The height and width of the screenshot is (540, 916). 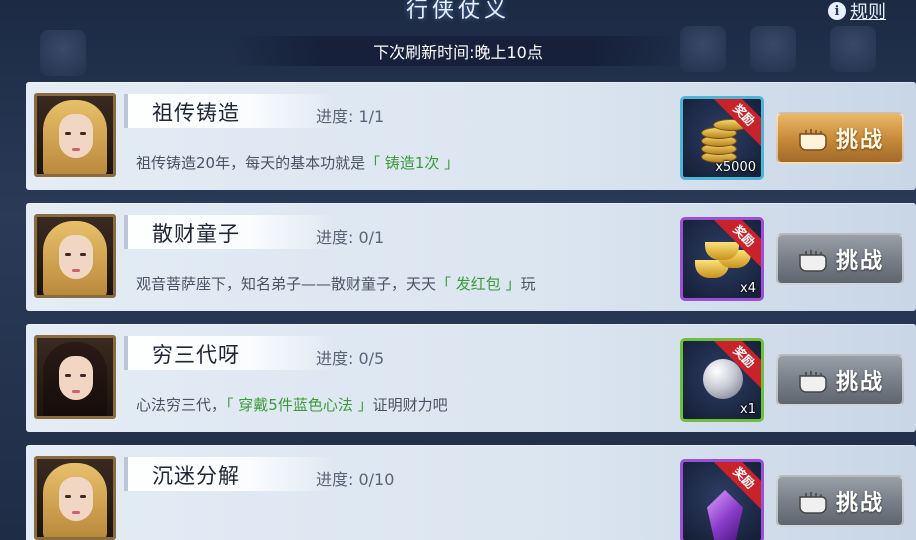 I want to click on rules-label: 规则, so click(x=868, y=12).